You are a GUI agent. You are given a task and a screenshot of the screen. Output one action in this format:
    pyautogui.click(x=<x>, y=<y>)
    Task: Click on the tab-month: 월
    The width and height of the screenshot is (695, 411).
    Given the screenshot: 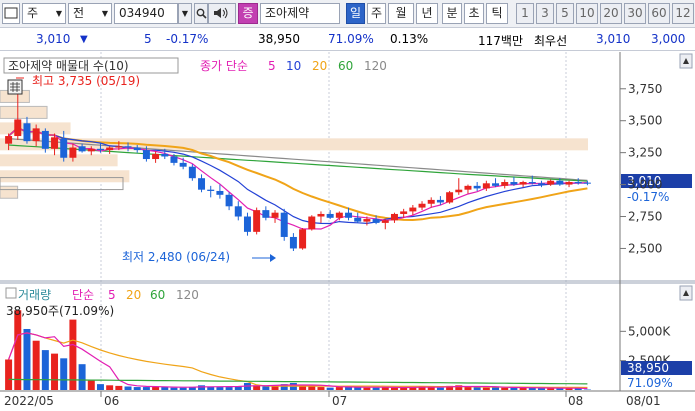 What is the action you would take?
    pyautogui.click(x=401, y=13)
    